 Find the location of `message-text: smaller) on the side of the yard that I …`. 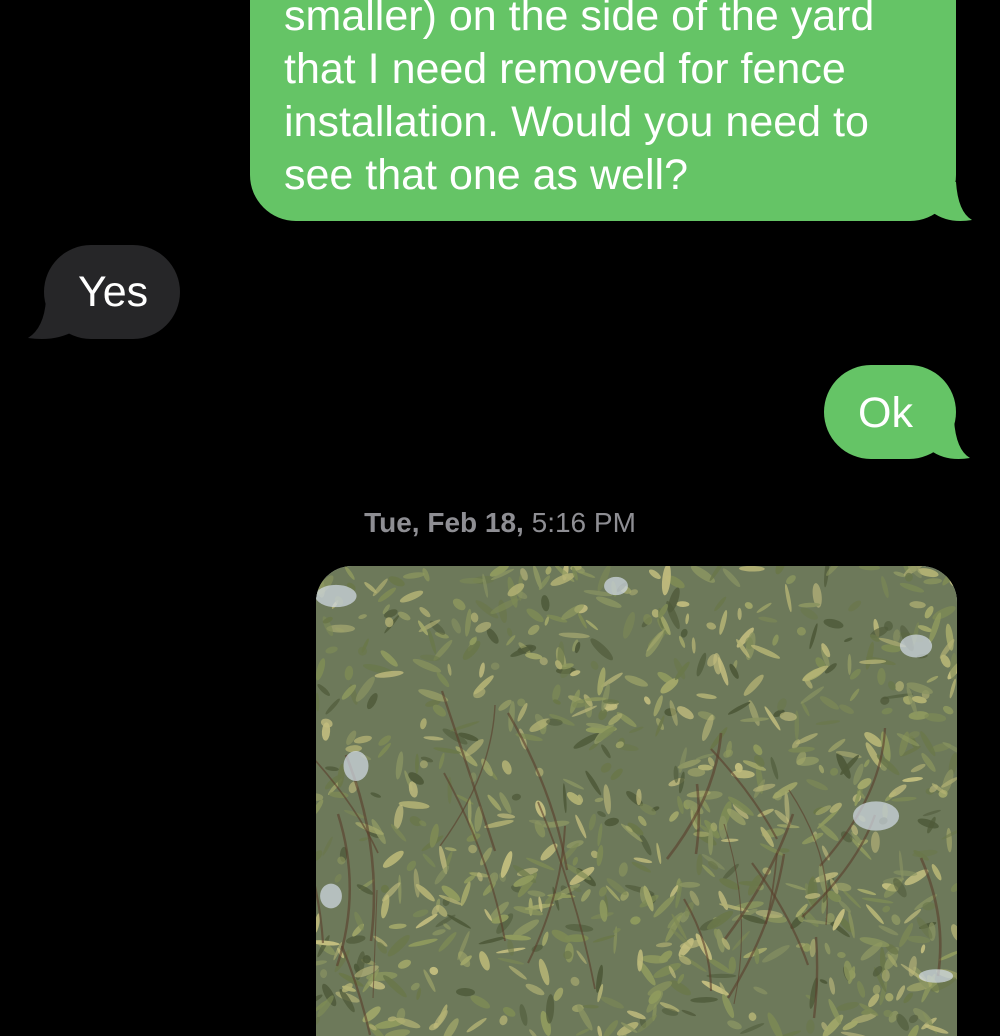

message-text: smaller) on the side of the yard that I … is located at coordinates (579, 99).